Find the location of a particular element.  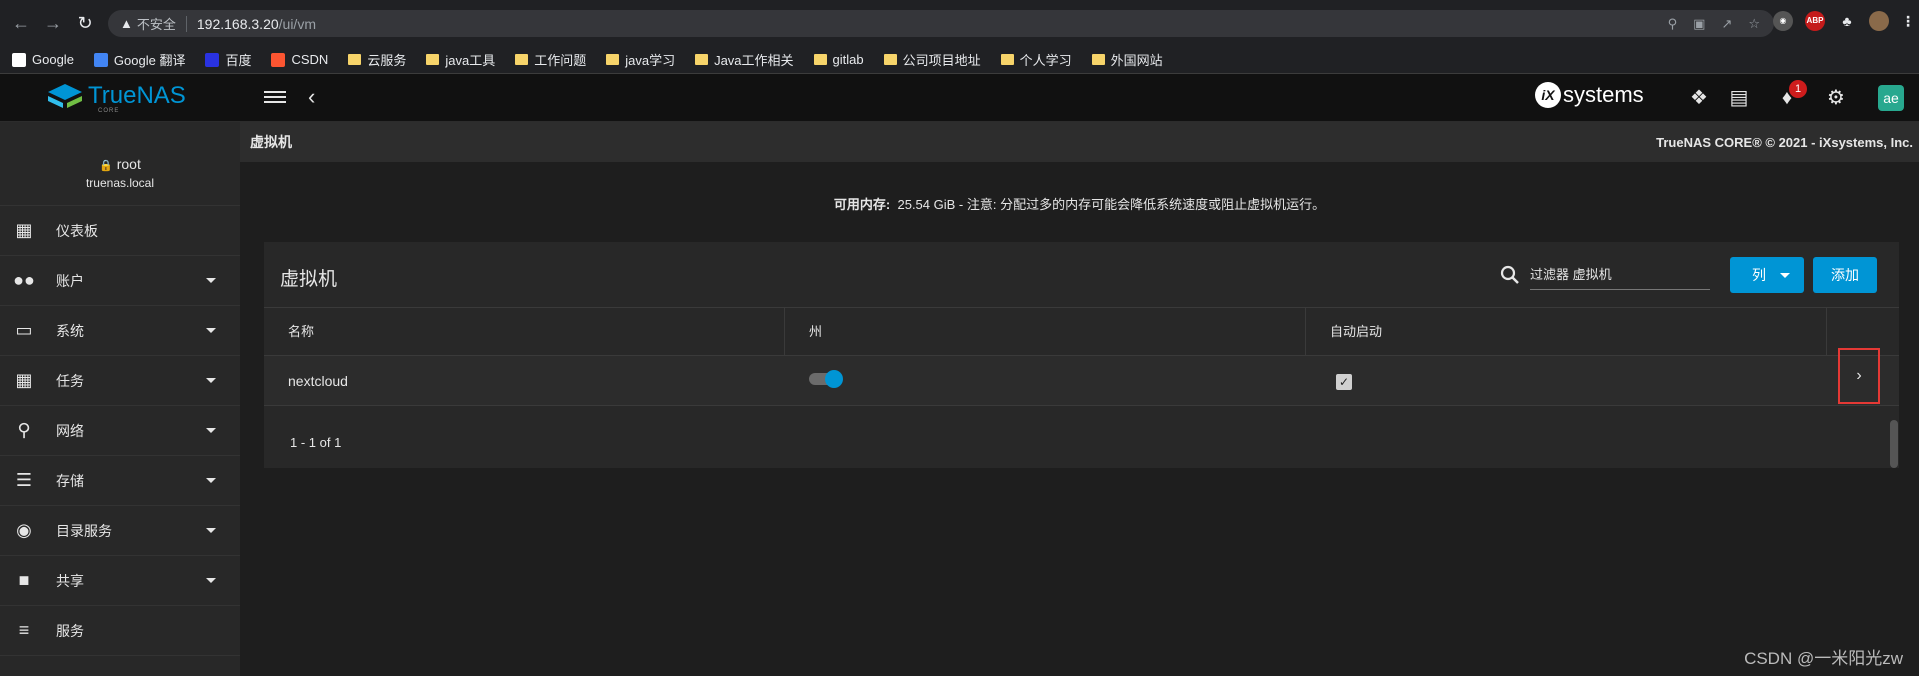

sidebar-item-3: ▦ 任务 is located at coordinates (120, 381).